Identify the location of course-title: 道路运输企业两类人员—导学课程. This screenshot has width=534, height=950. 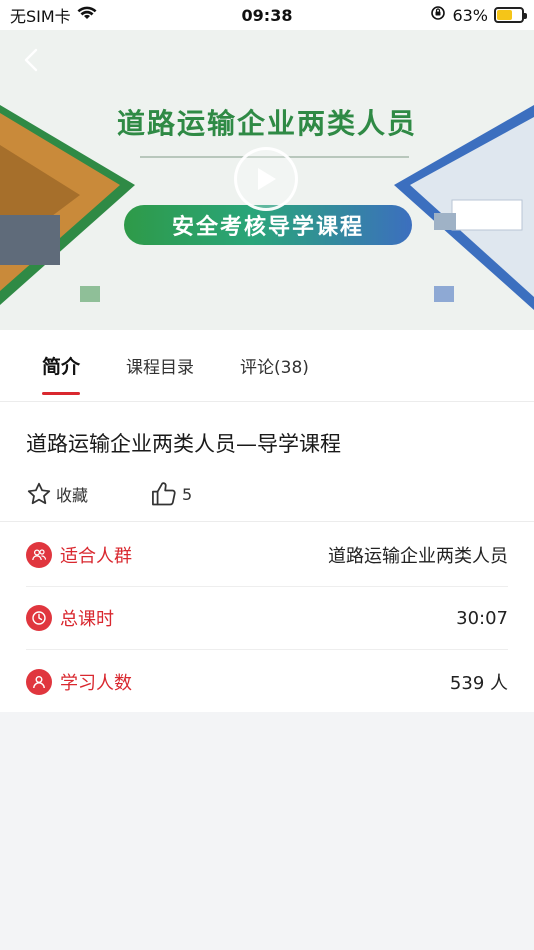
(183, 444).